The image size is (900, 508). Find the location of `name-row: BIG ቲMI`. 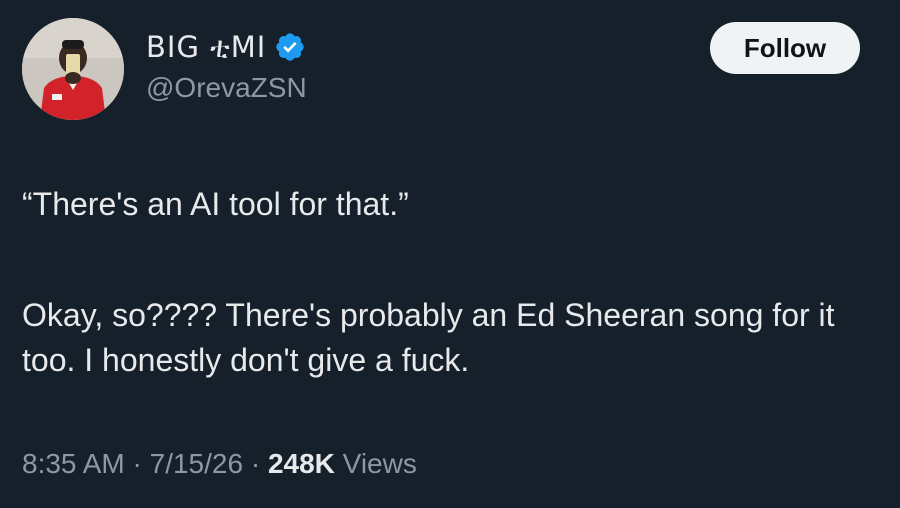

name-row: BIG ቲMI is located at coordinates (226, 47).